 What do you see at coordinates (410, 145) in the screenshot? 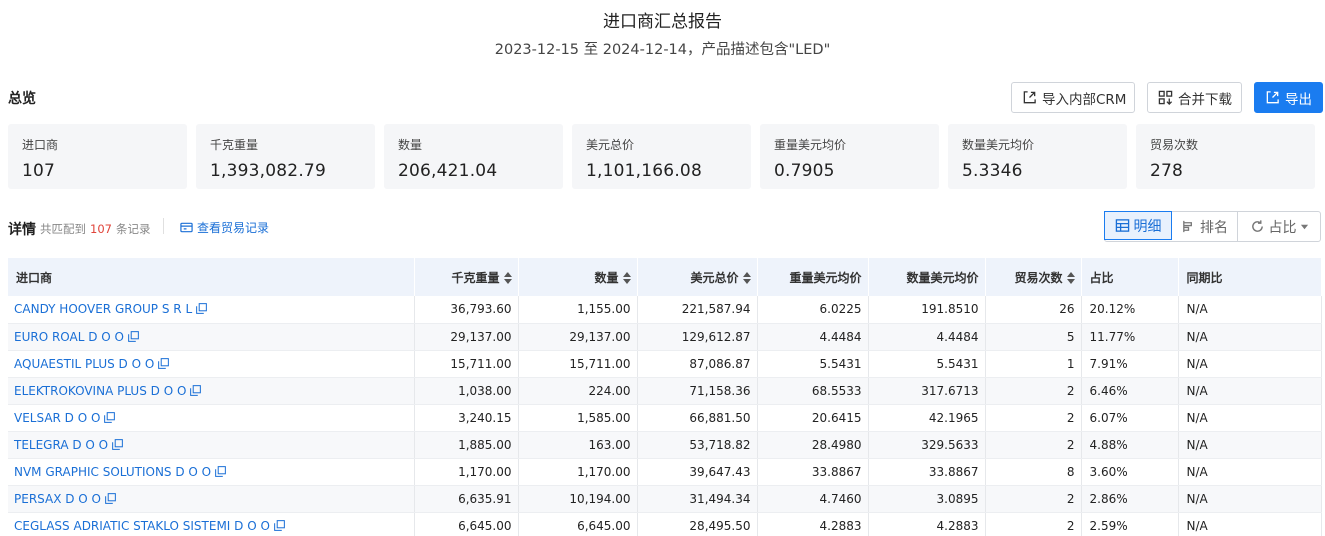
I see `stat-label: 数量` at bounding box center [410, 145].